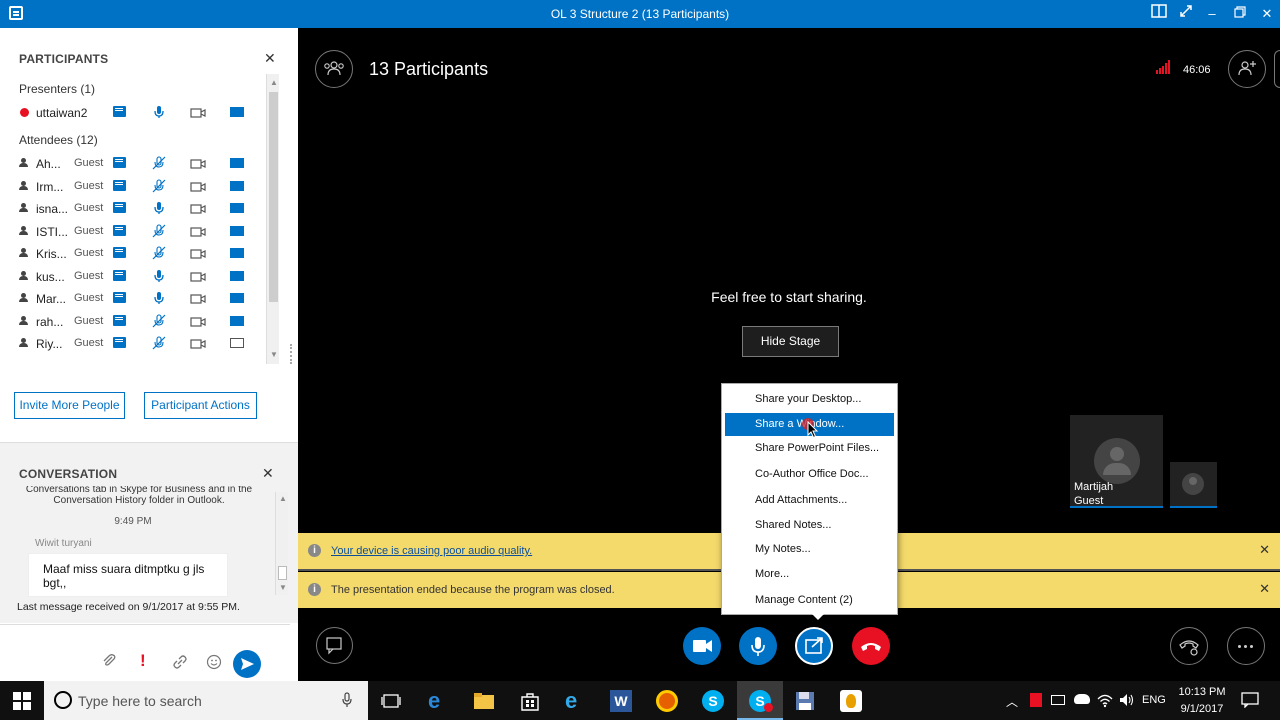  Describe the element at coordinates (69, 405) in the screenshot. I see `invite-more-people-button: Invite More People` at that location.